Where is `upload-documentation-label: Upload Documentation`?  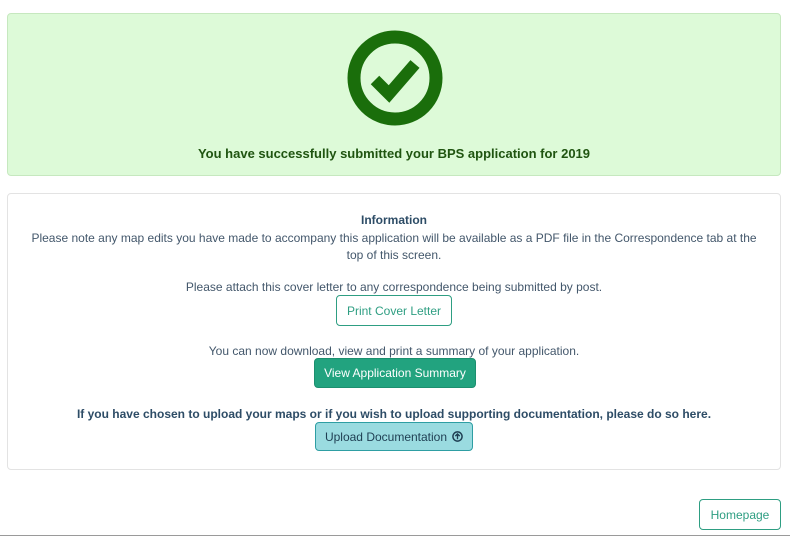 upload-documentation-label: Upload Documentation is located at coordinates (386, 436).